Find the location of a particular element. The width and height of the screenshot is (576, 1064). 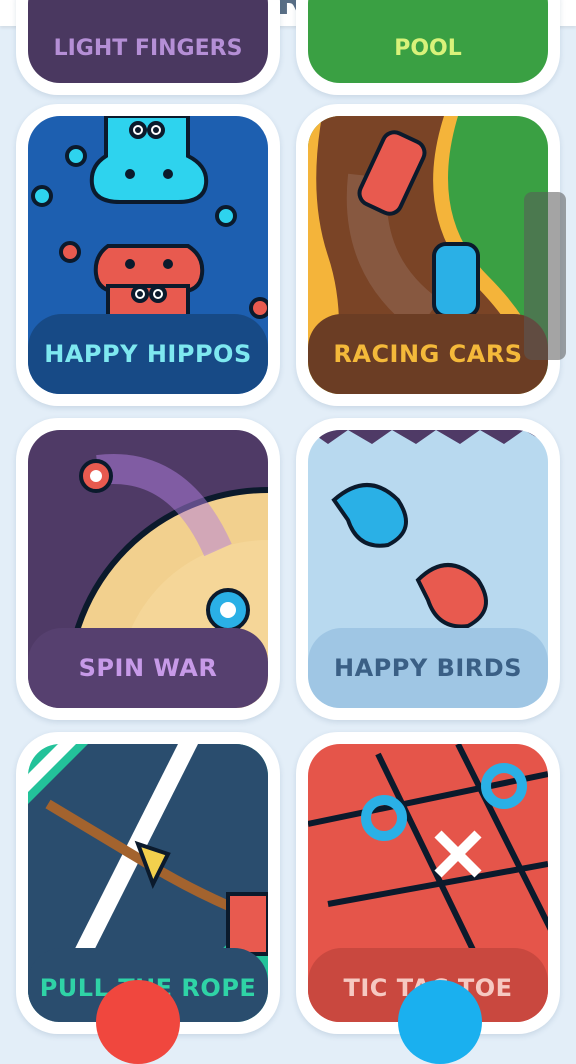

game-label-racing-cars: RACING CARS is located at coordinates (428, 354).